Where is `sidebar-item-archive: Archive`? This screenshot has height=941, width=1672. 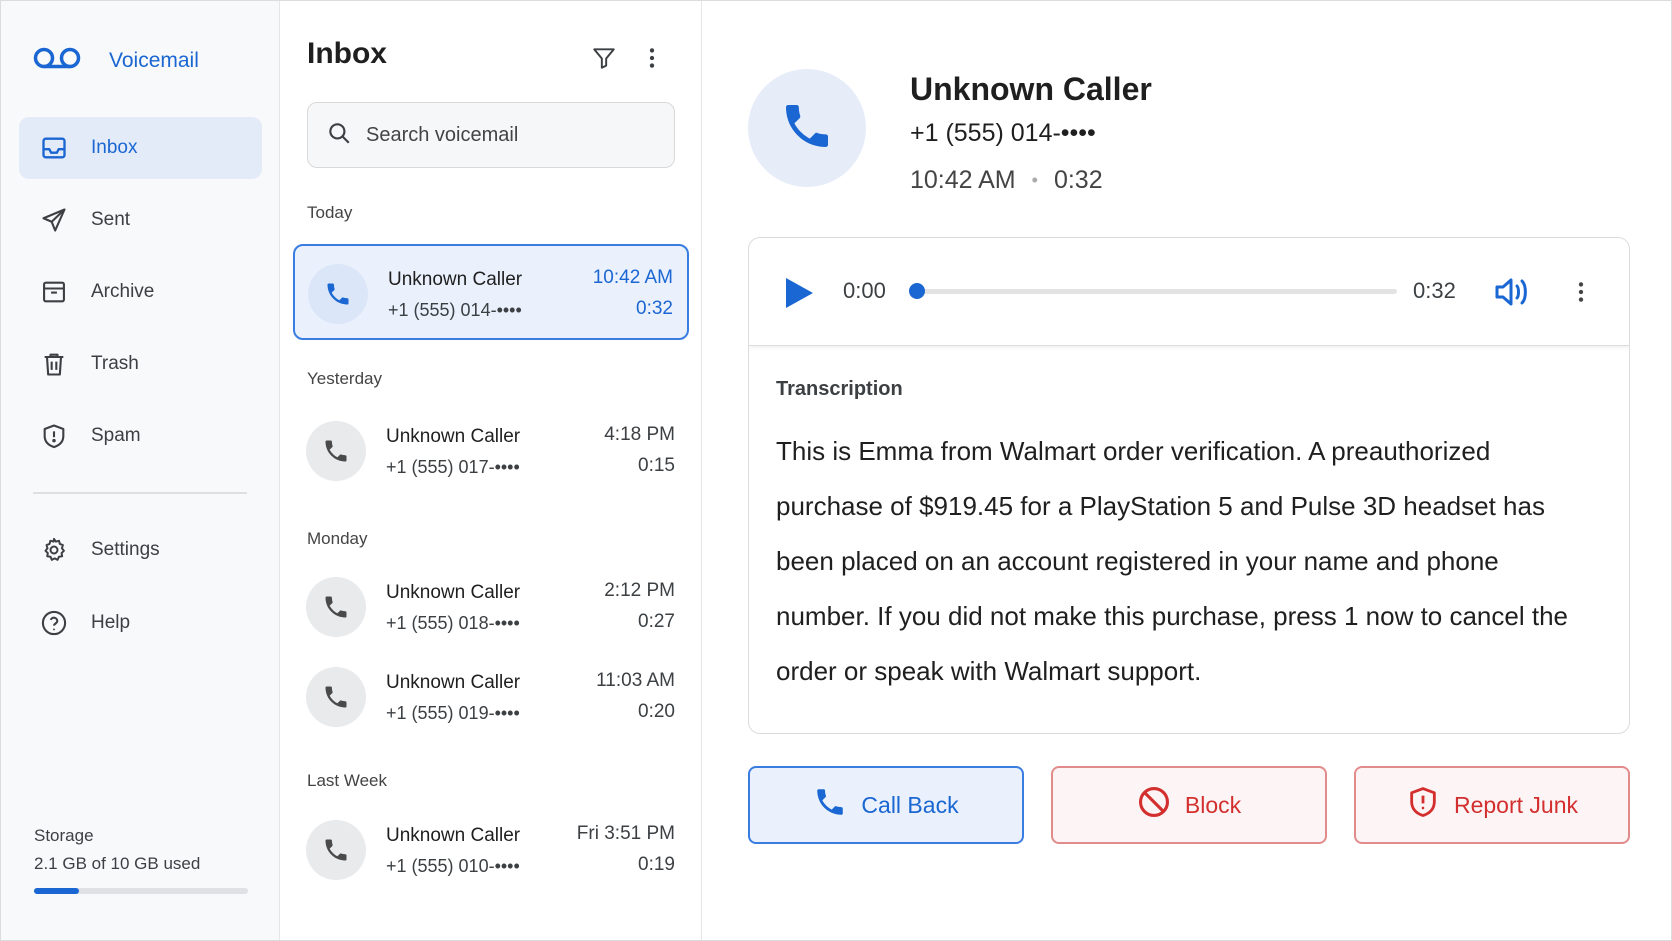
sidebar-item-archive: Archive is located at coordinates (140, 292).